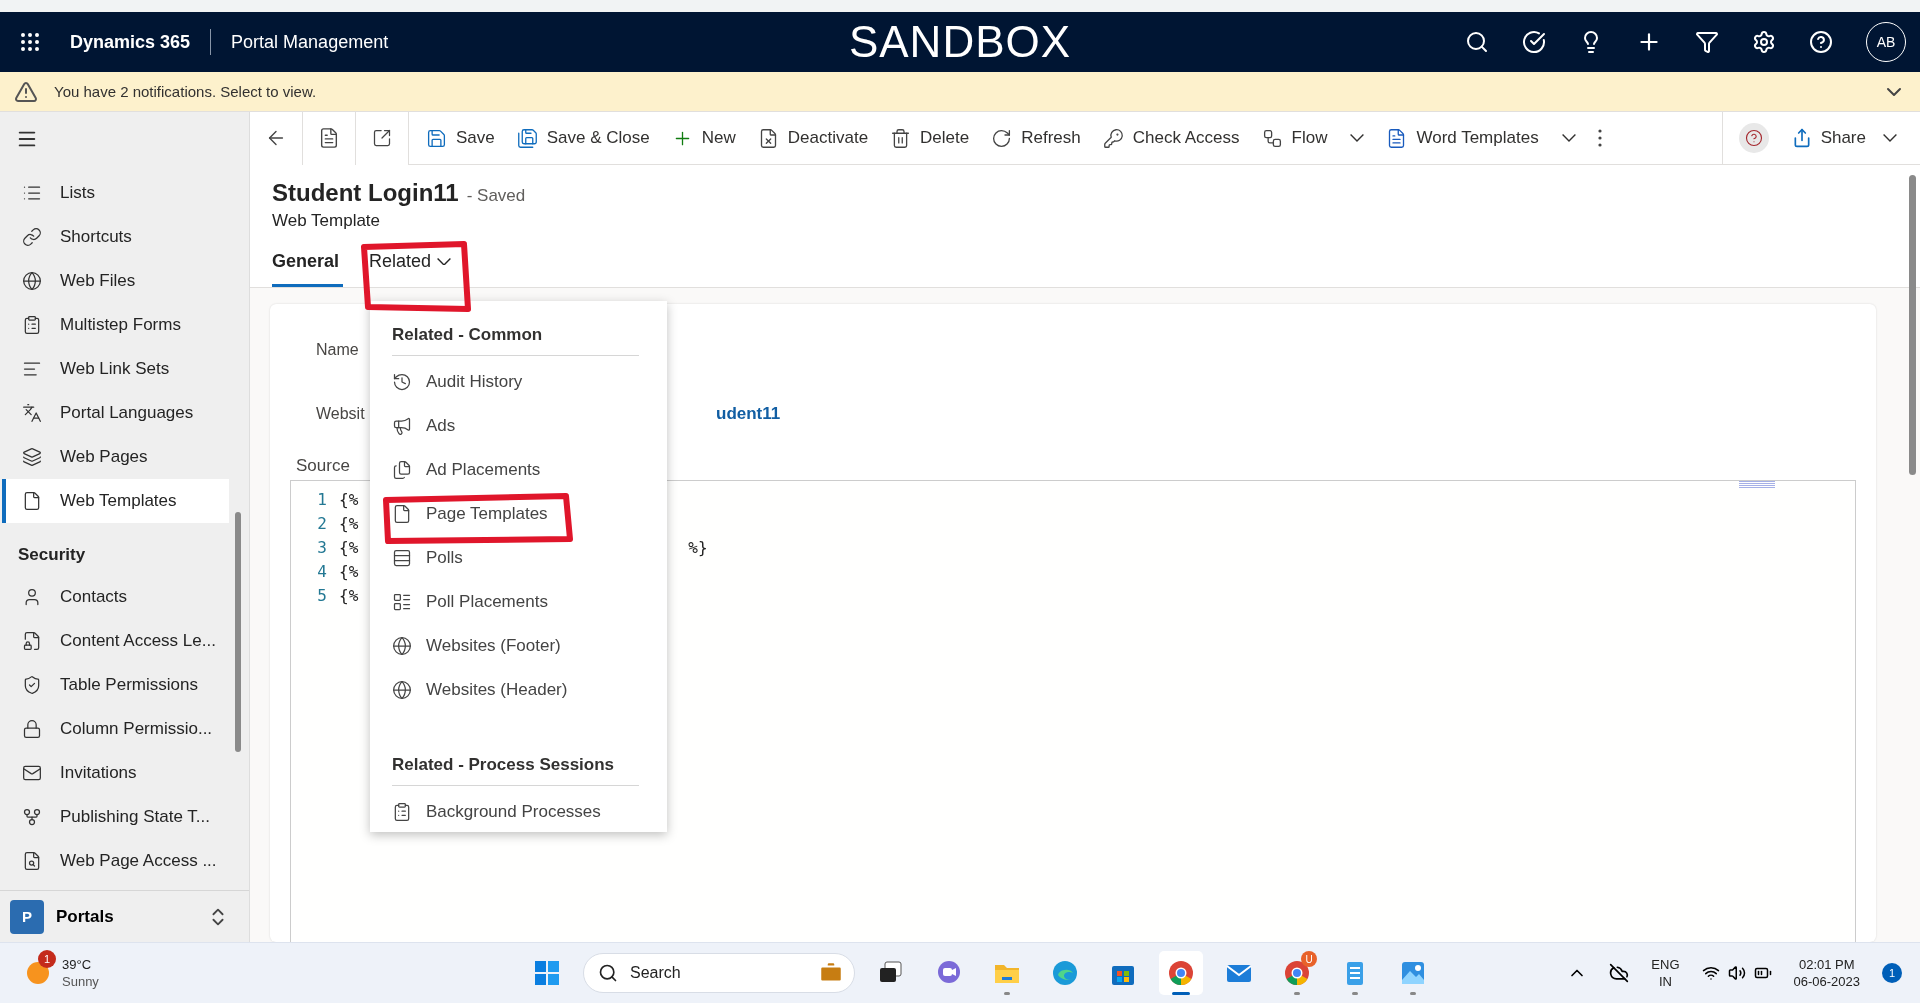 This screenshot has width=1920, height=1003. I want to click on sidebar-item: Multistep Forms, so click(115, 325).